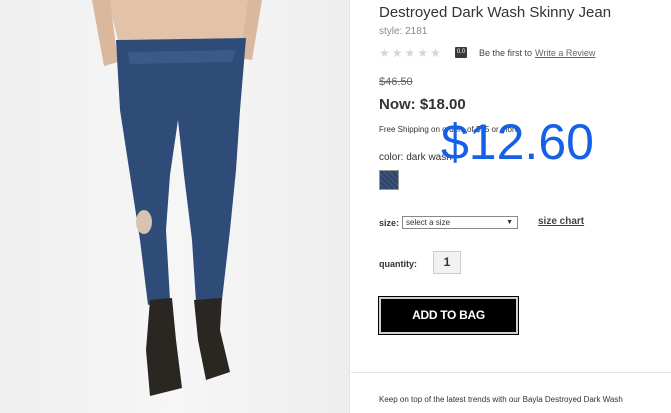 This screenshot has width=671, height=413. I want to click on review-prompt-text: Be the first to, so click(506, 53).